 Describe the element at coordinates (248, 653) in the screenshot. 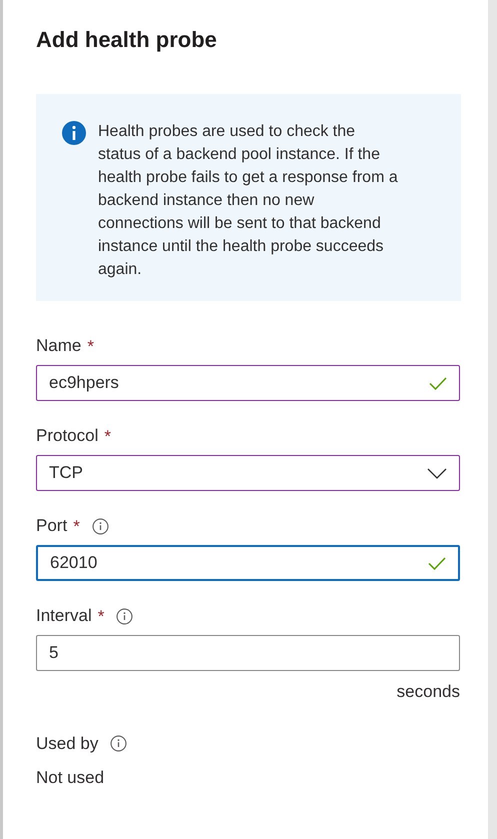

I see `input-field: 5` at that location.